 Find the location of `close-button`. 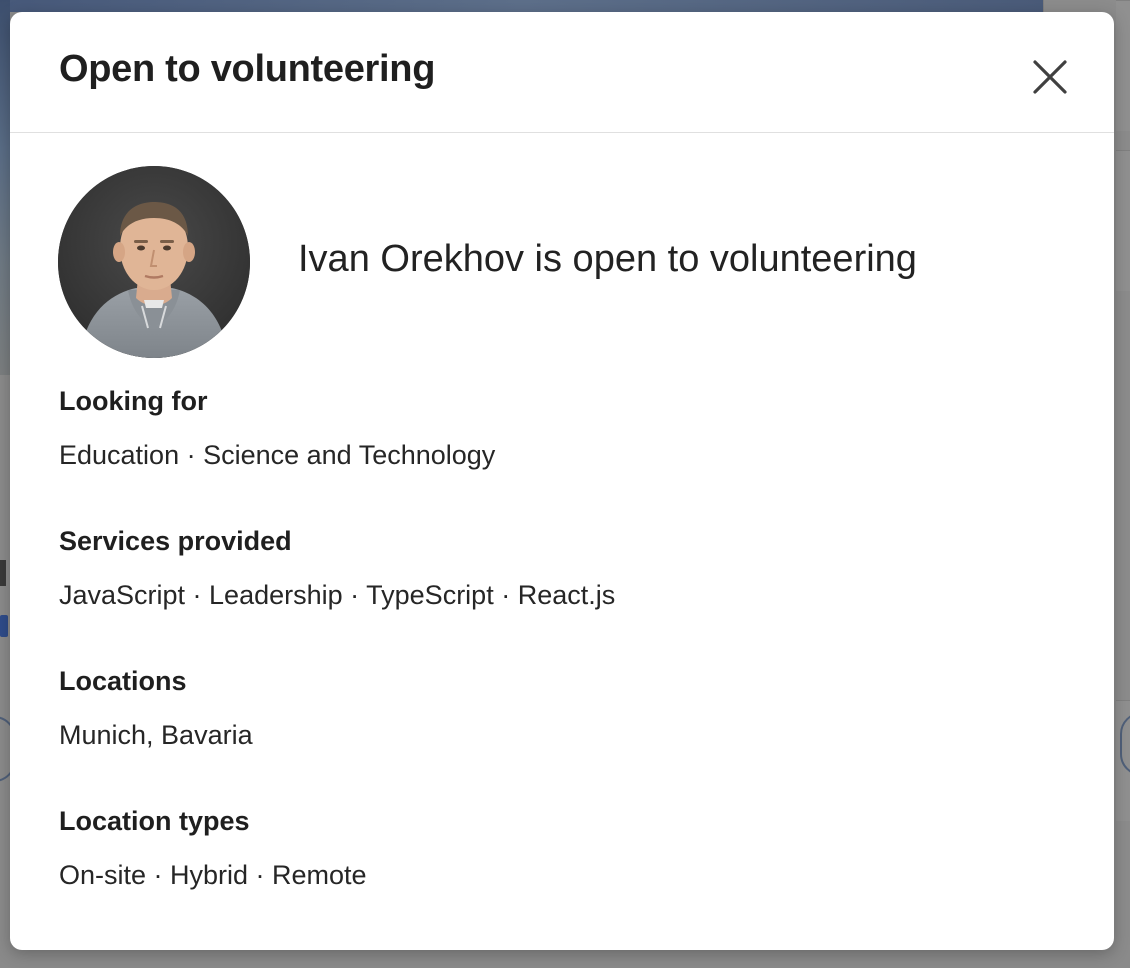

close-button is located at coordinates (1050, 77).